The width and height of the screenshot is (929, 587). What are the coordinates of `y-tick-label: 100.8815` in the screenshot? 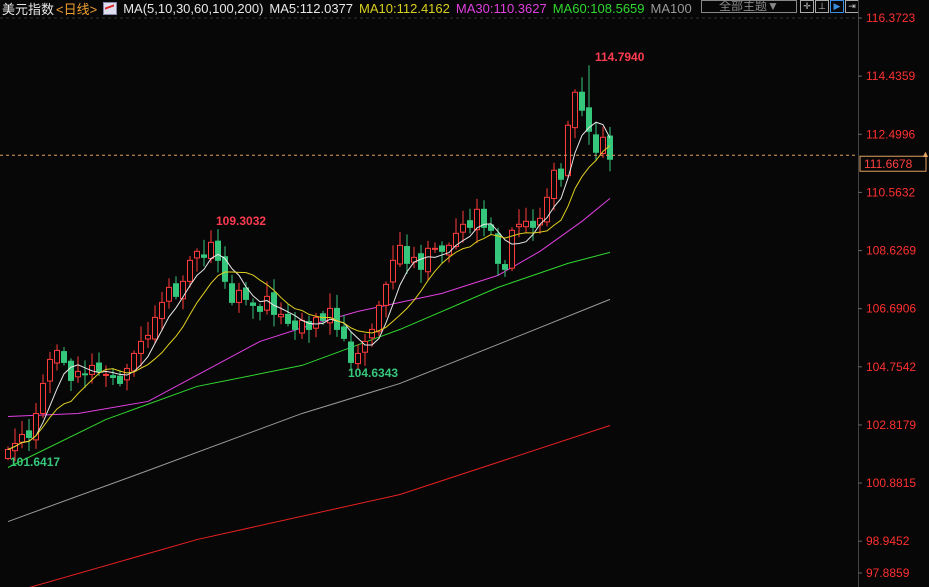 It's located at (891, 483).